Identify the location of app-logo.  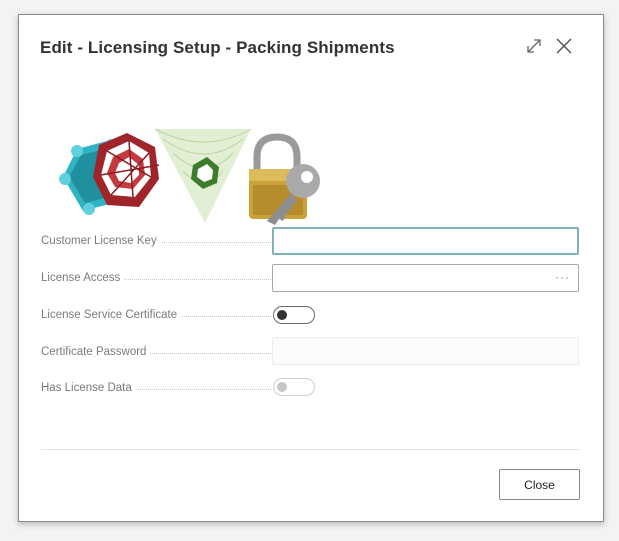
(188, 177).